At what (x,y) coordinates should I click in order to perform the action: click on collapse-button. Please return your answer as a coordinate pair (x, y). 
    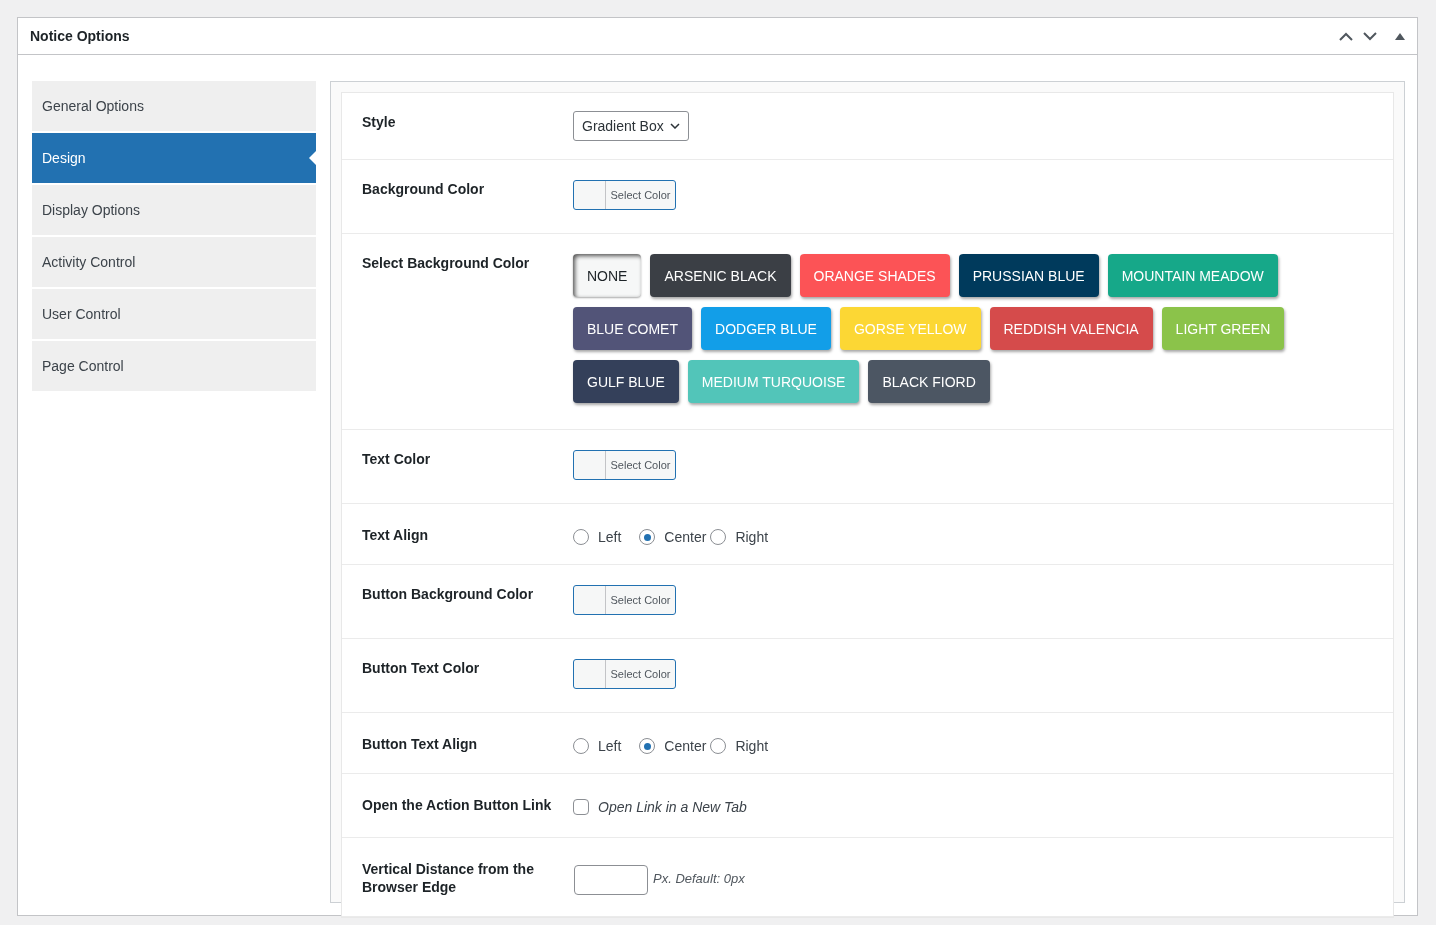
    Looking at the image, I should click on (1400, 36).